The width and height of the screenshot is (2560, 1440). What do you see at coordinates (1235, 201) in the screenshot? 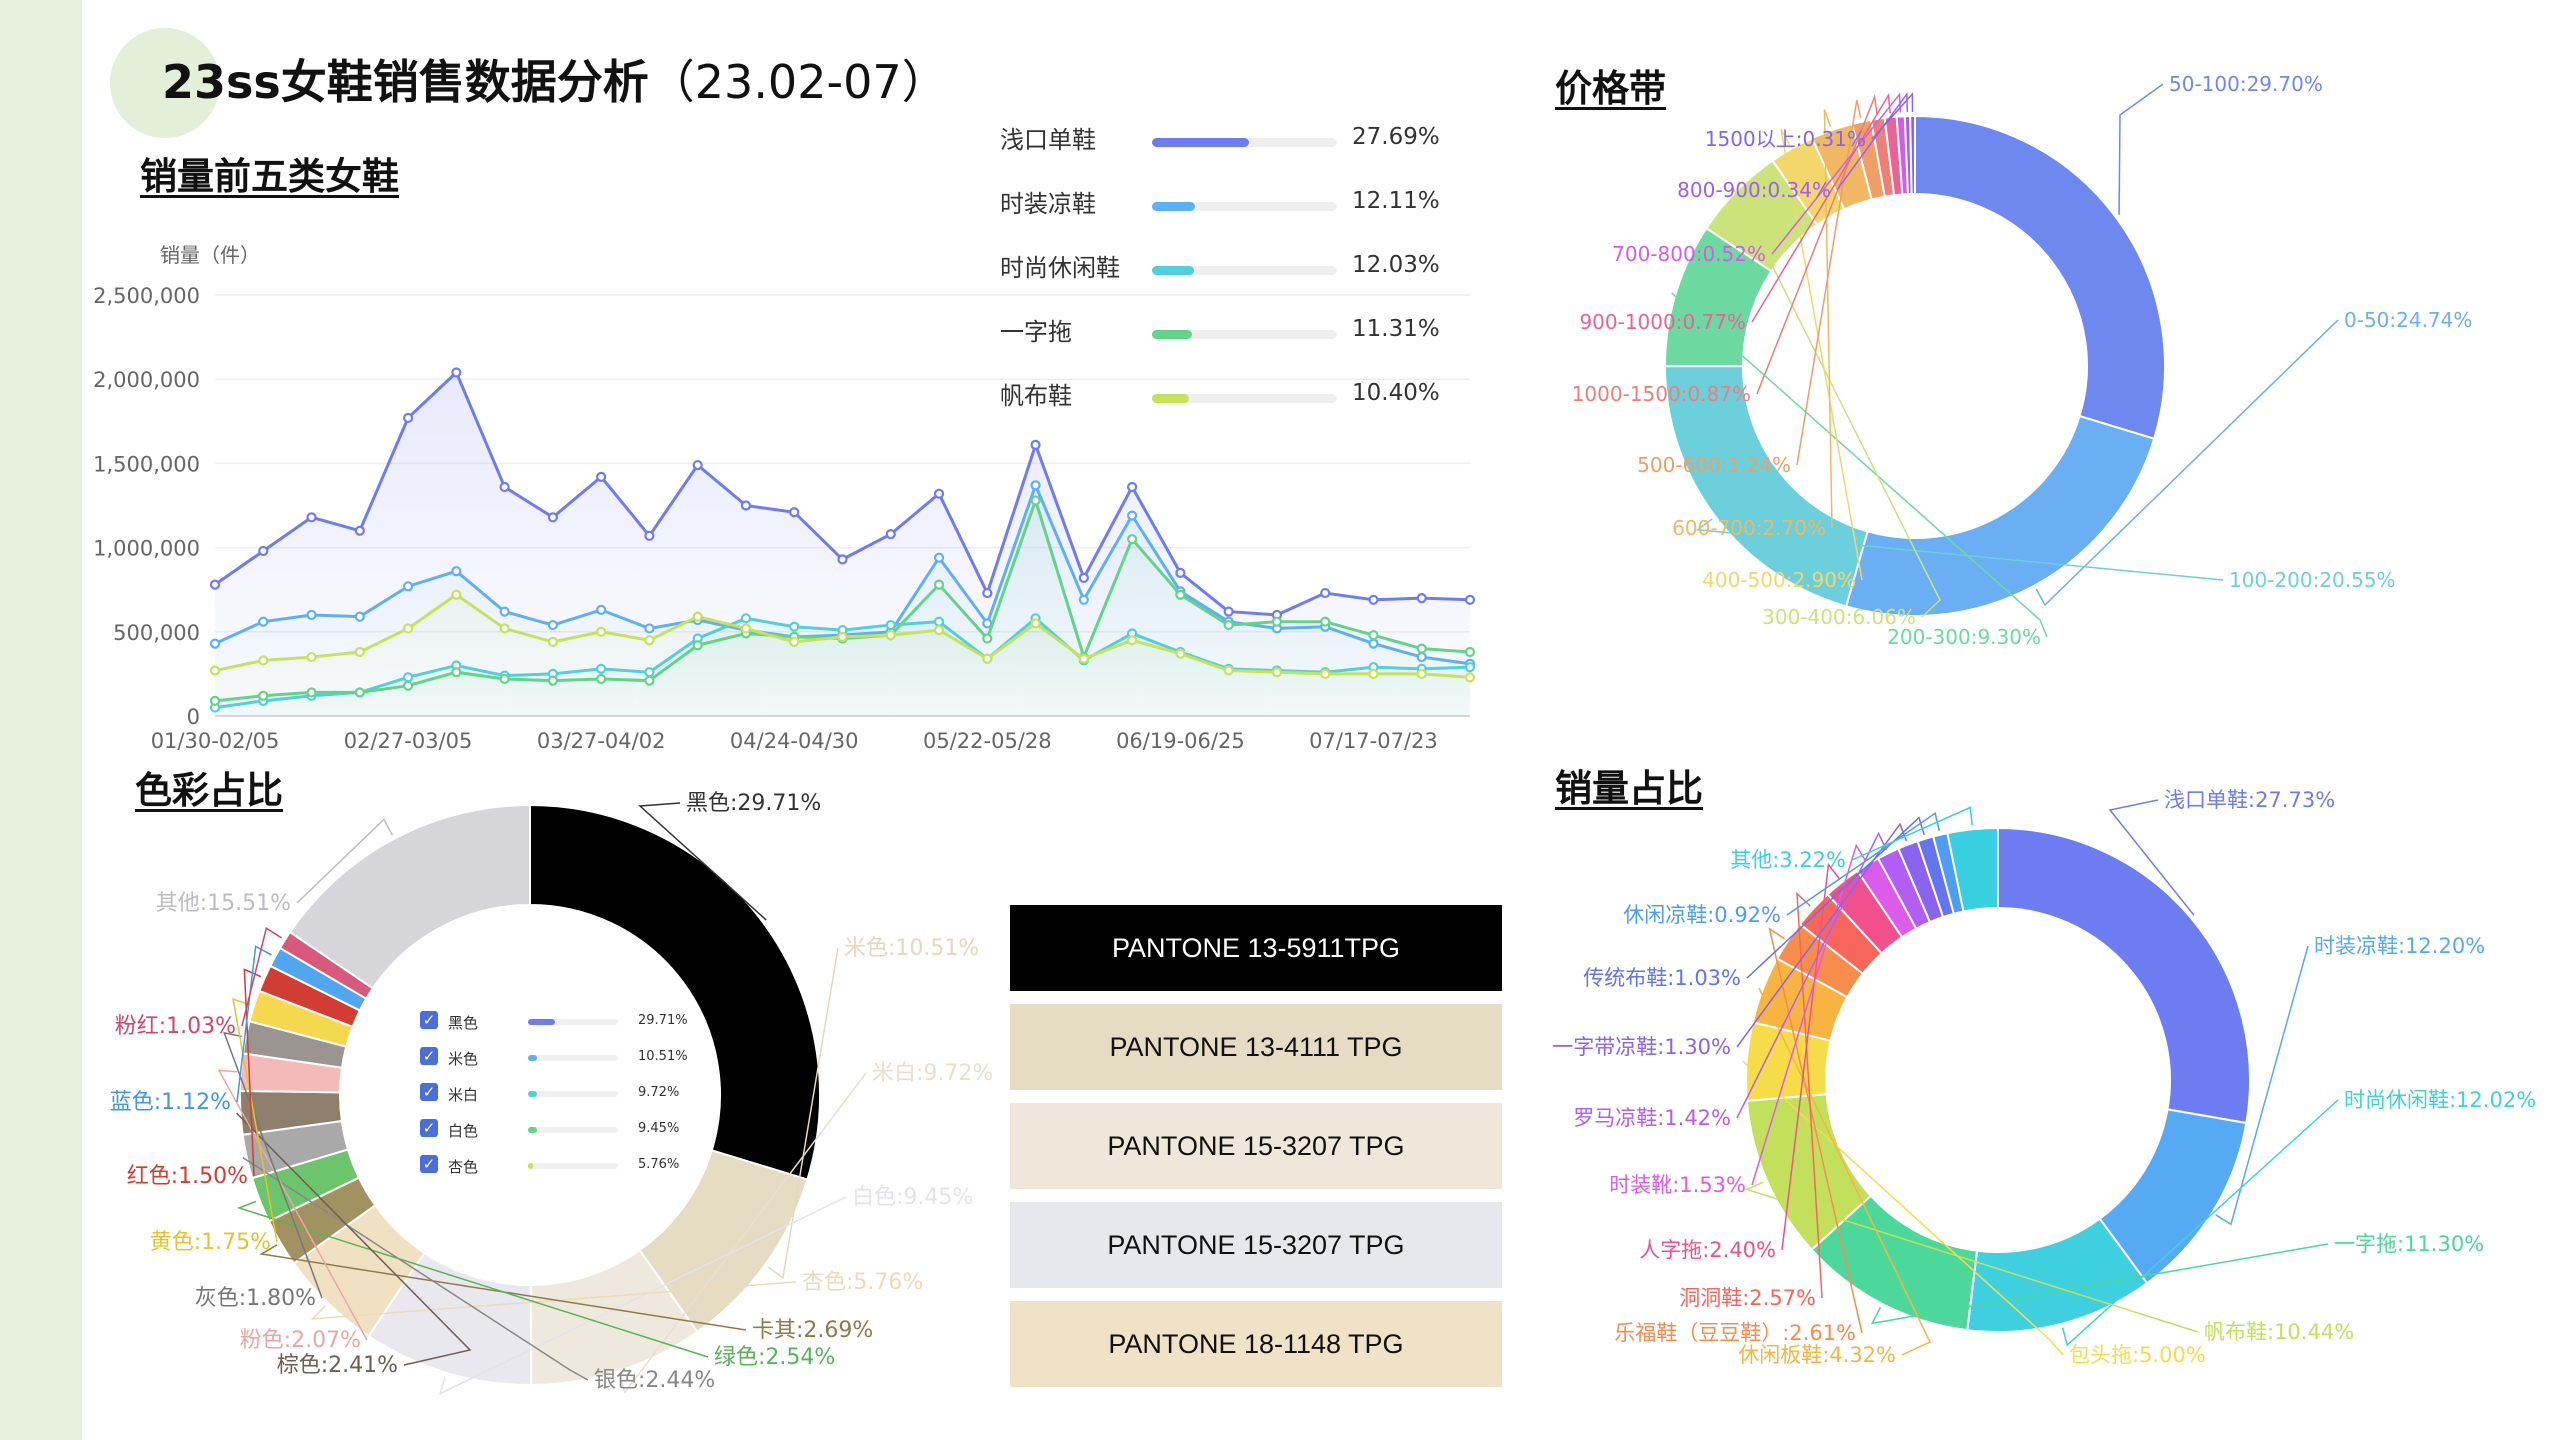
I see `legend-row: 时装凉鞋 12.11%` at bounding box center [1235, 201].